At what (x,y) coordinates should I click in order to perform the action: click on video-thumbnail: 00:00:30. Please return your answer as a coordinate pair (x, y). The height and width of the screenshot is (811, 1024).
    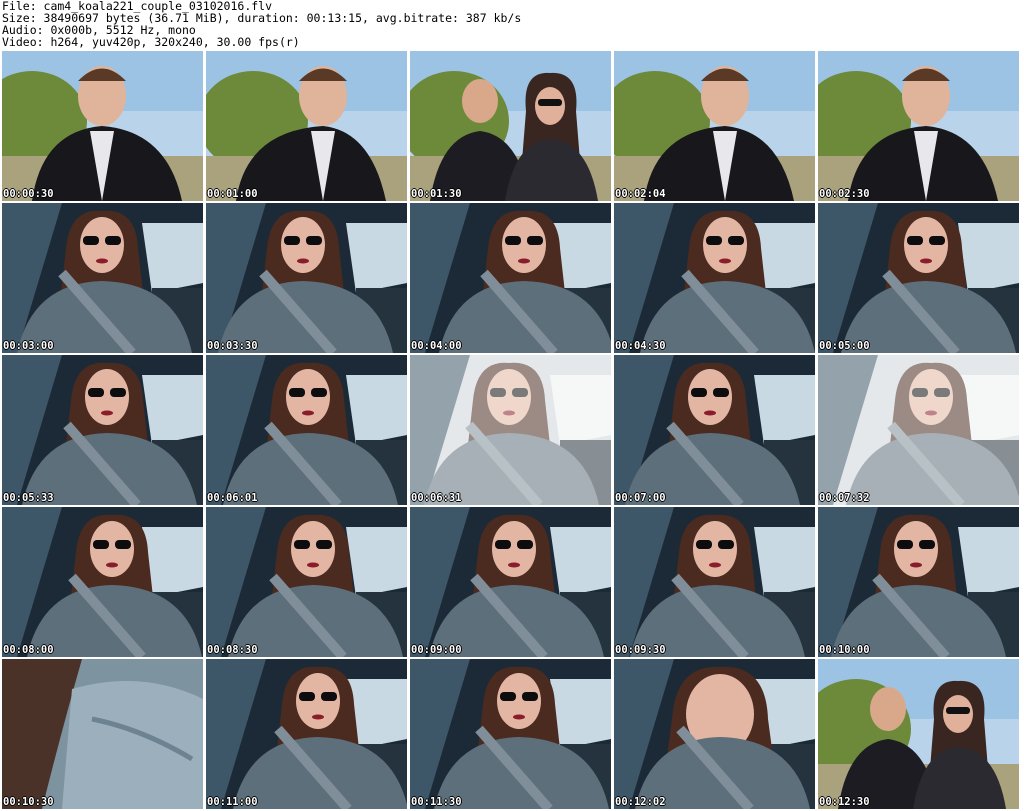
    Looking at the image, I should click on (102, 126).